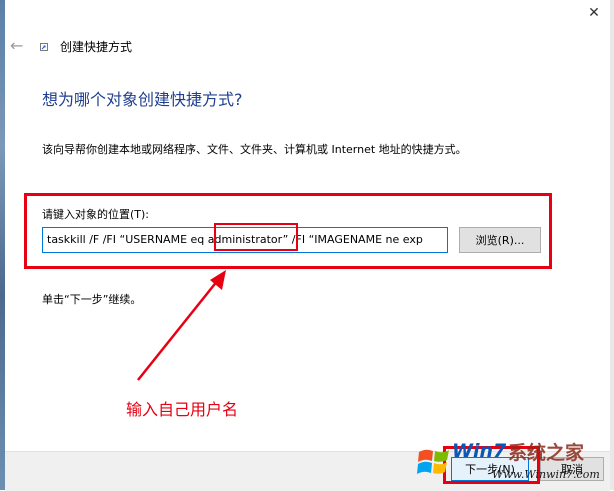 Image resolution: width=614 pixels, height=491 pixels. I want to click on desktop-edge-right, so click(612, 245).